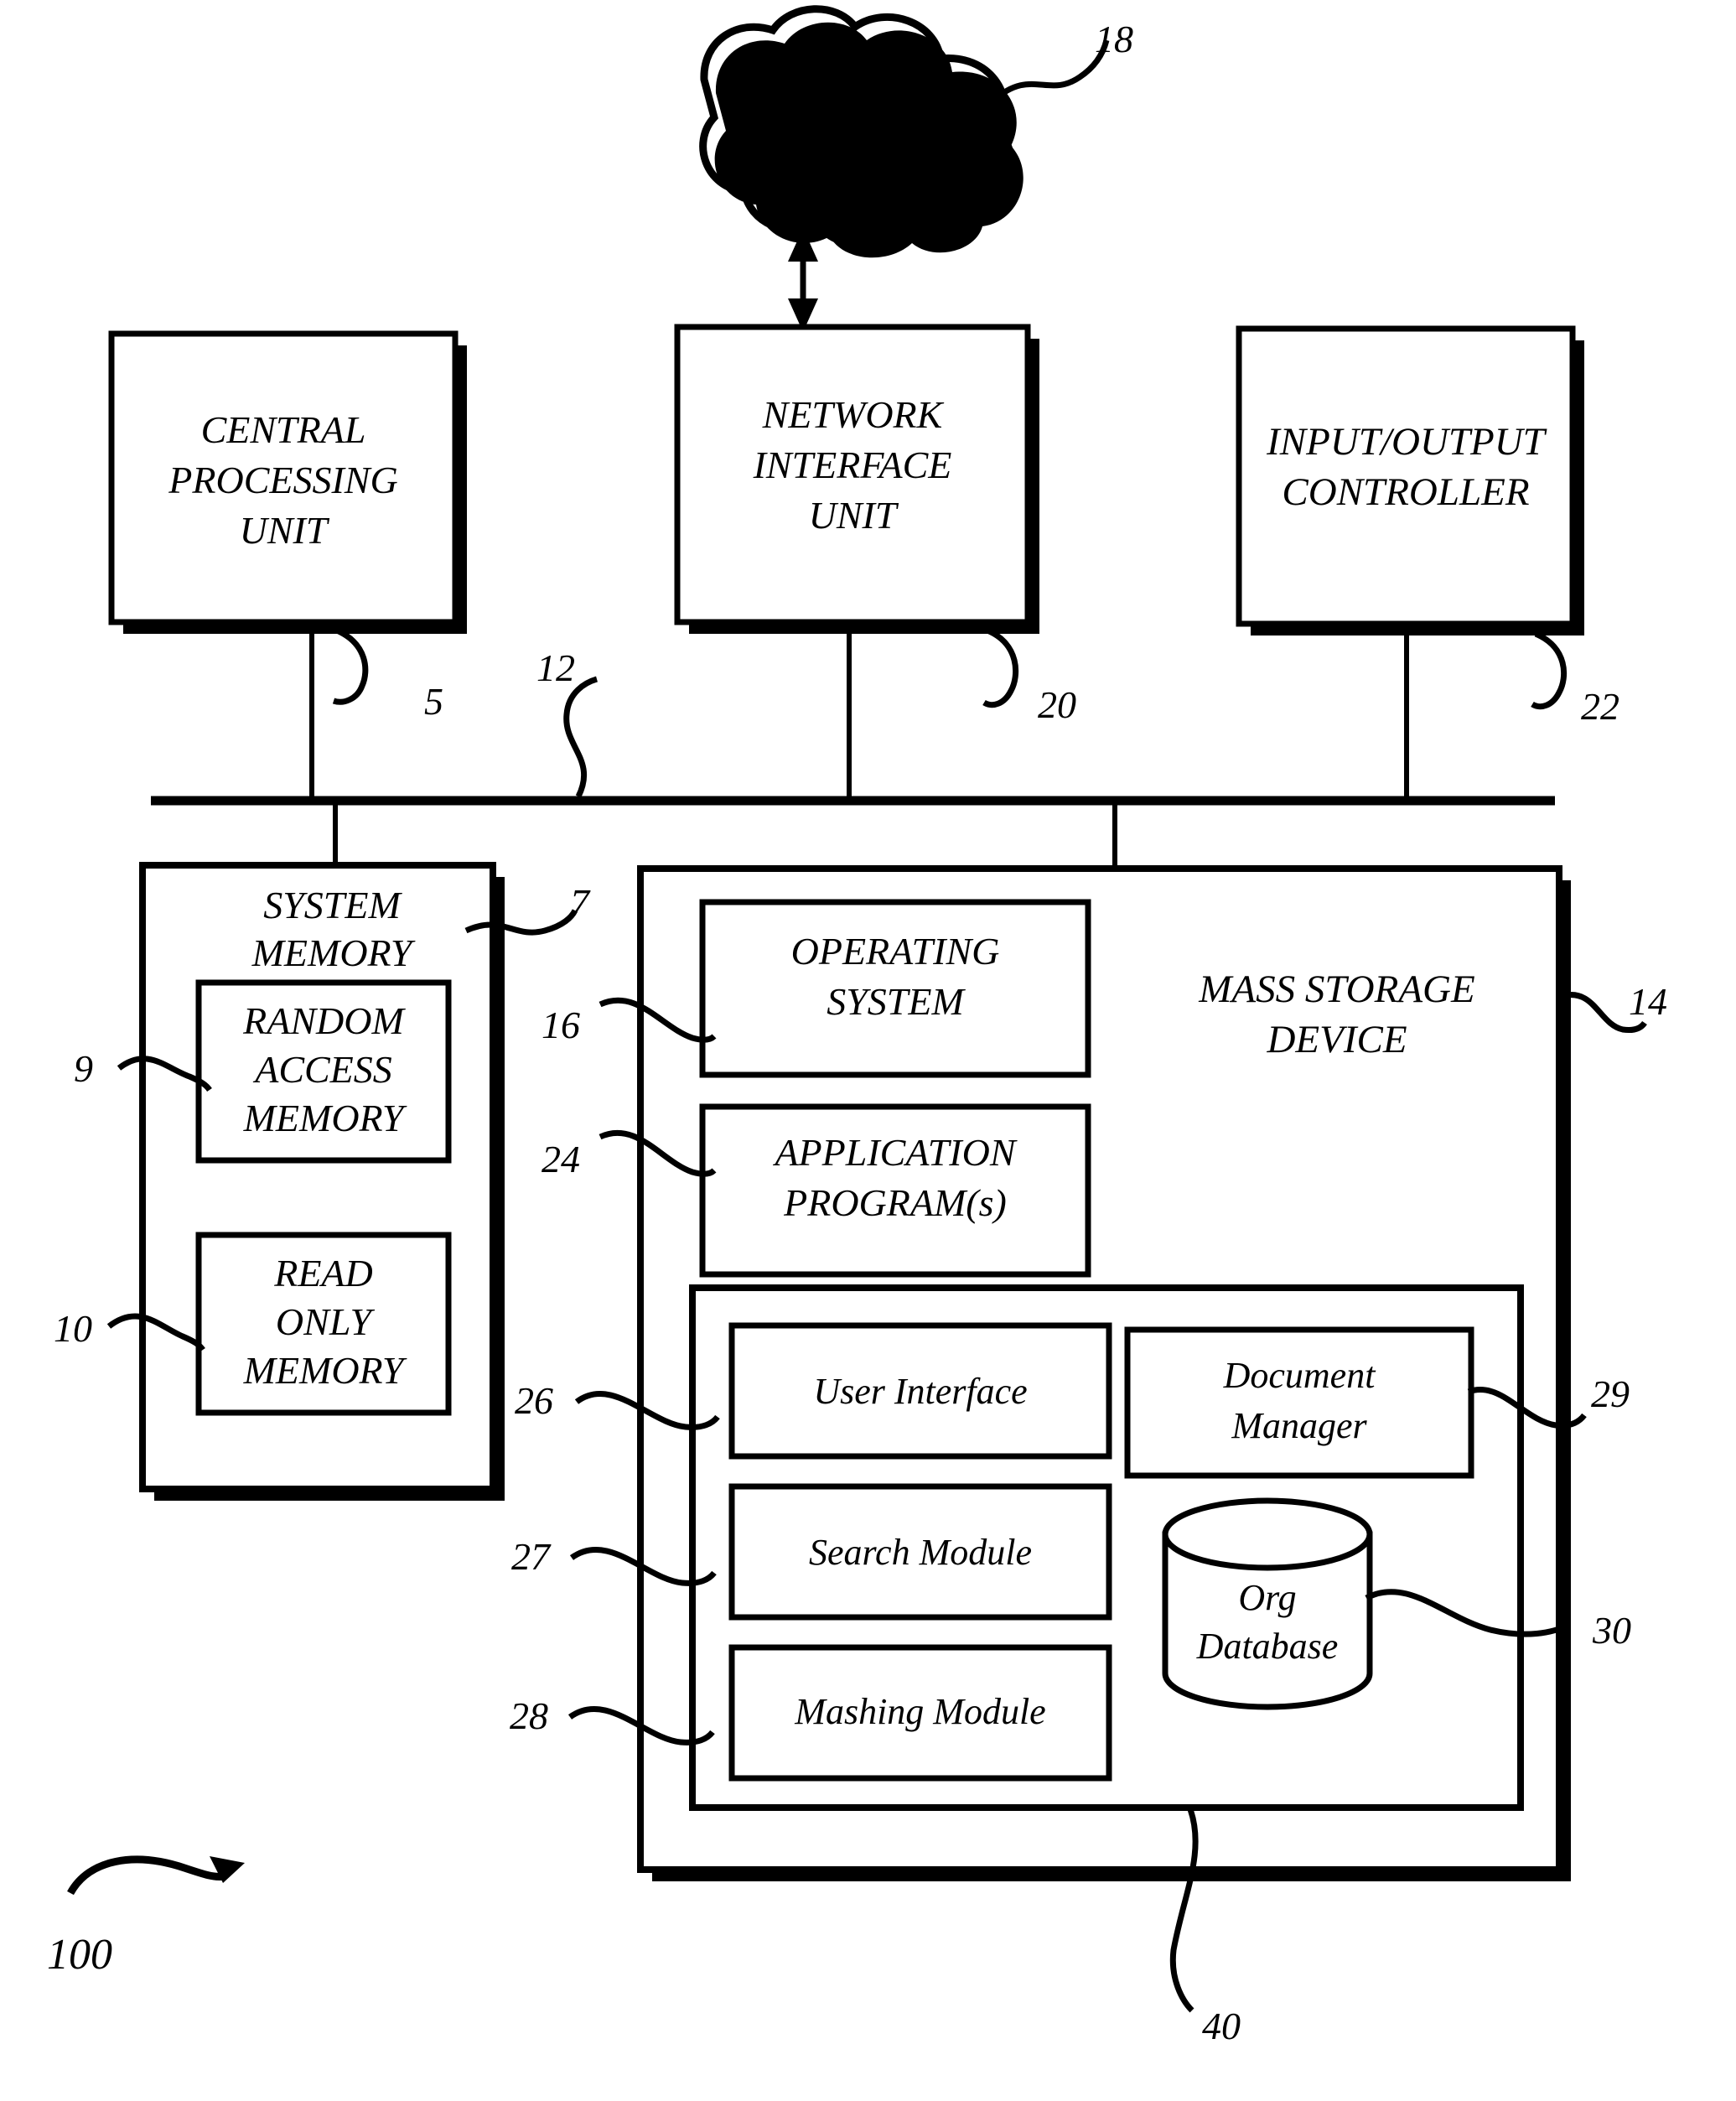 The image size is (1736, 2101). Describe the element at coordinates (894, 1153) in the screenshot. I see `app-label-line-1: APPLICATION` at that location.